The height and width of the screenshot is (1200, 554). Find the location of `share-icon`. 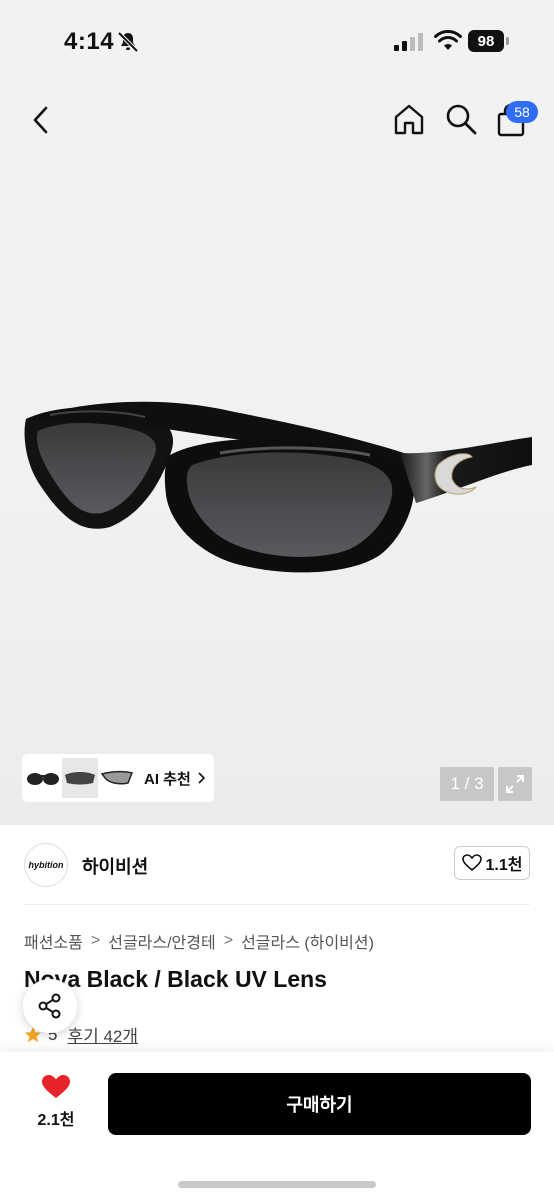

share-icon is located at coordinates (49, 1006).